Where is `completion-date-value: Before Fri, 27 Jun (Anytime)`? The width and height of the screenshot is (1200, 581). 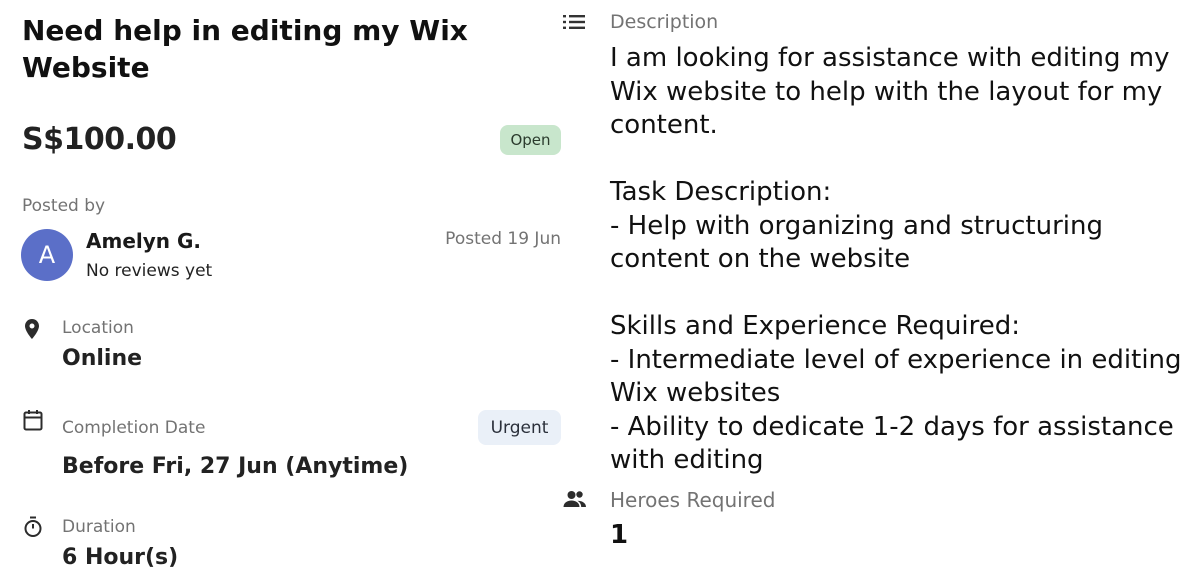
completion-date-value: Before Fri, 27 Jun (Anytime) is located at coordinates (235, 466).